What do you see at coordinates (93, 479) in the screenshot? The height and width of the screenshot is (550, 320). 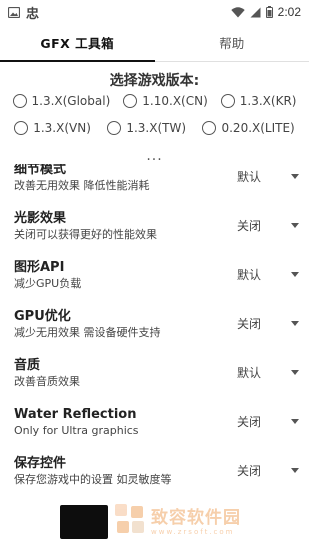 I see `setting-description: 保存您游戏中的设置 如灵敏度等` at bounding box center [93, 479].